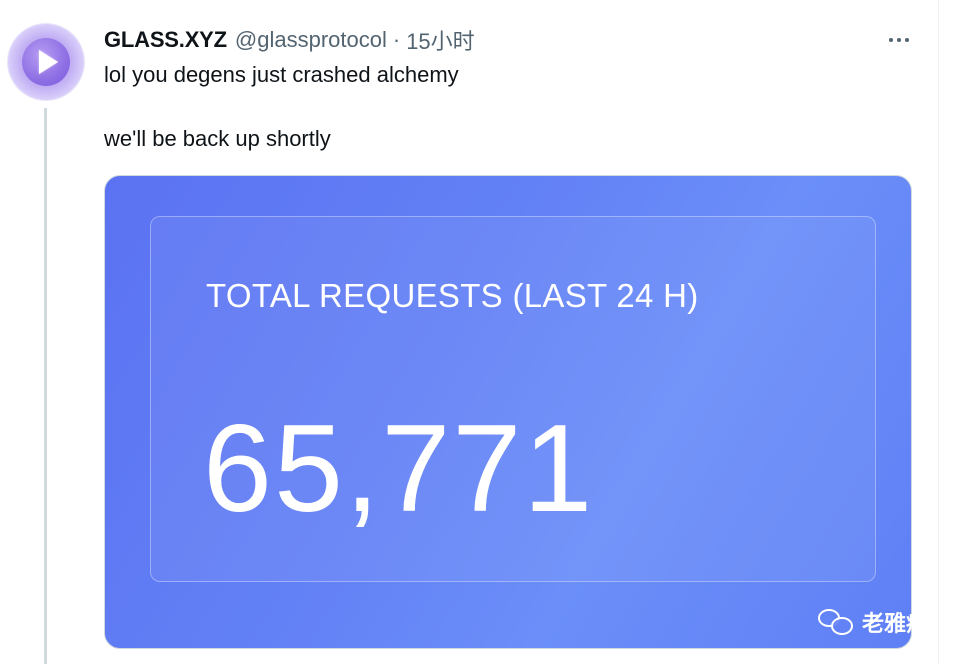  Describe the element at coordinates (281, 74) in the screenshot. I see `tweet-text-line: lol you degens just crashed alchemy` at that location.